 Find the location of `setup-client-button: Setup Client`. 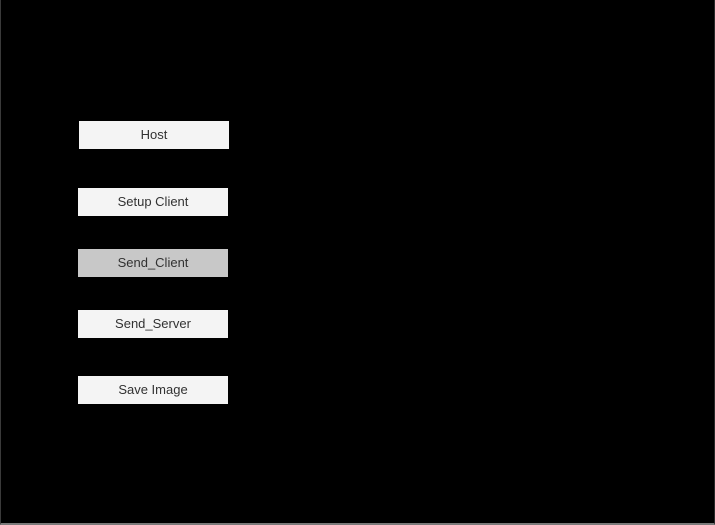

setup-client-button: Setup Client is located at coordinates (153, 202).